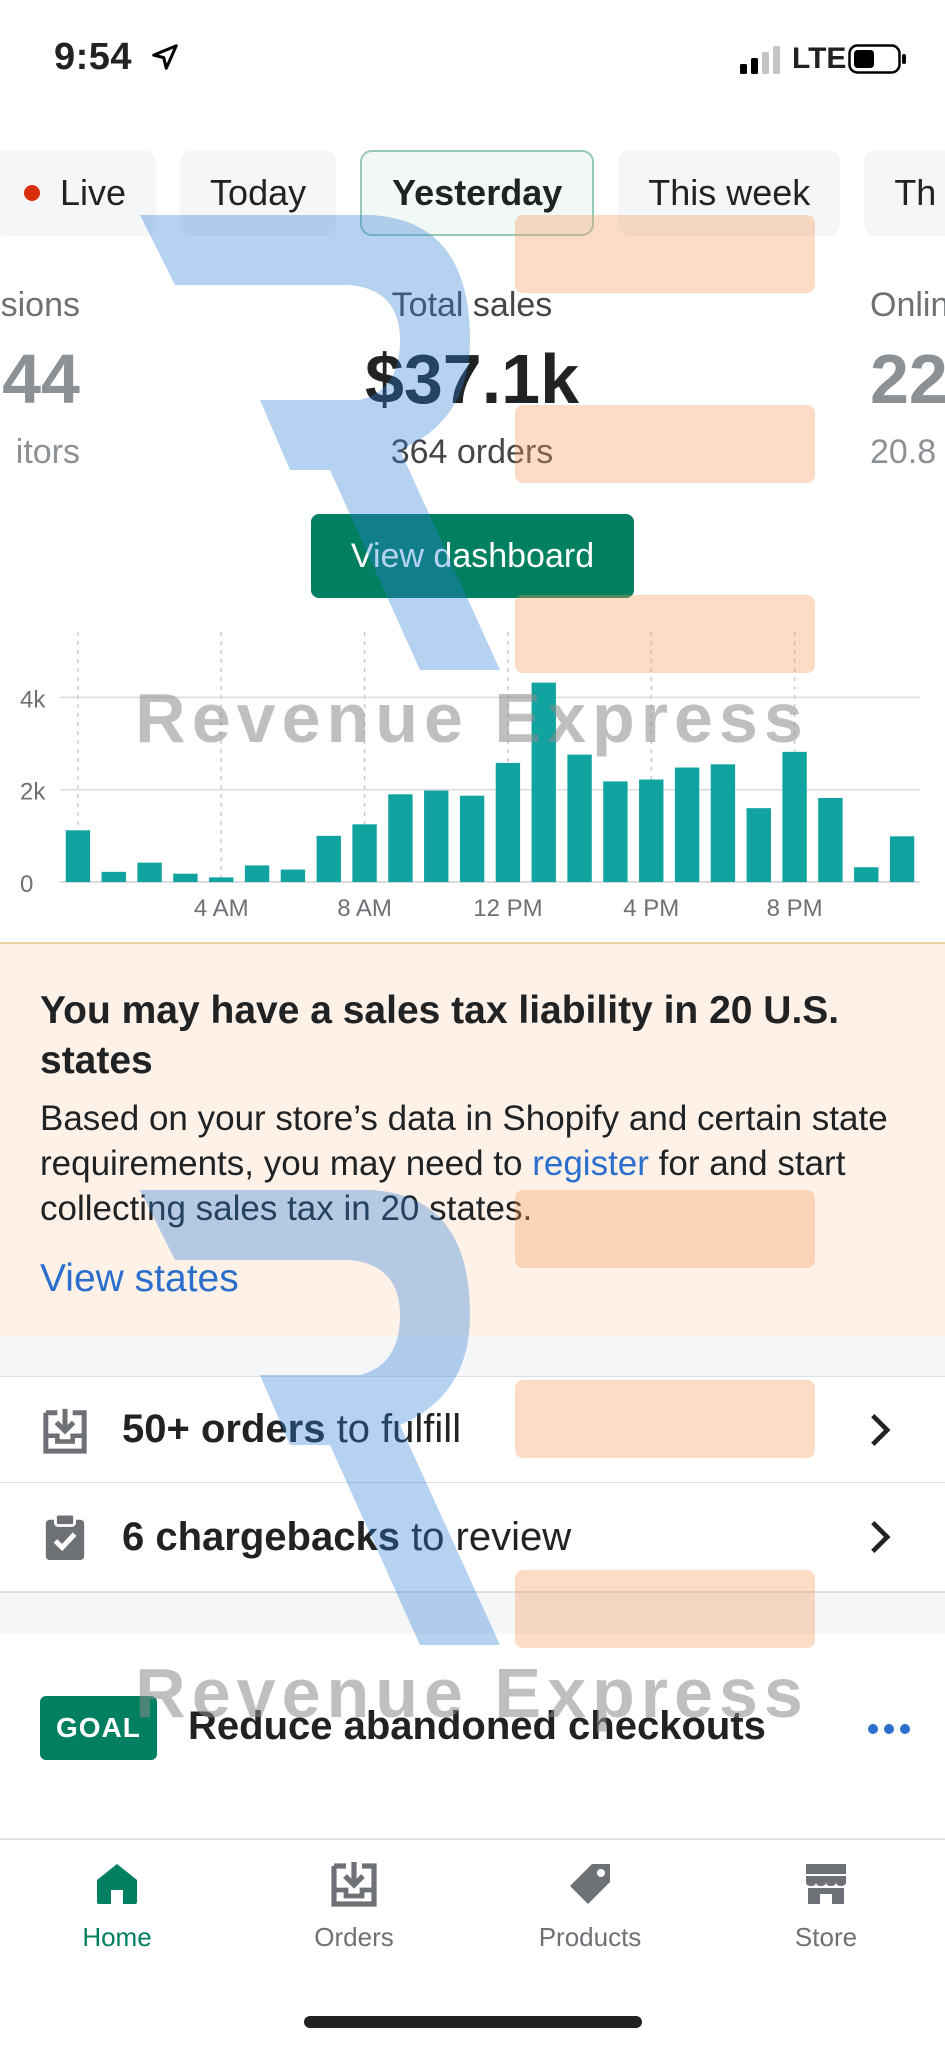 The width and height of the screenshot is (945, 2048). I want to click on metric-sessions: sions 44 itors, so click(40, 379).